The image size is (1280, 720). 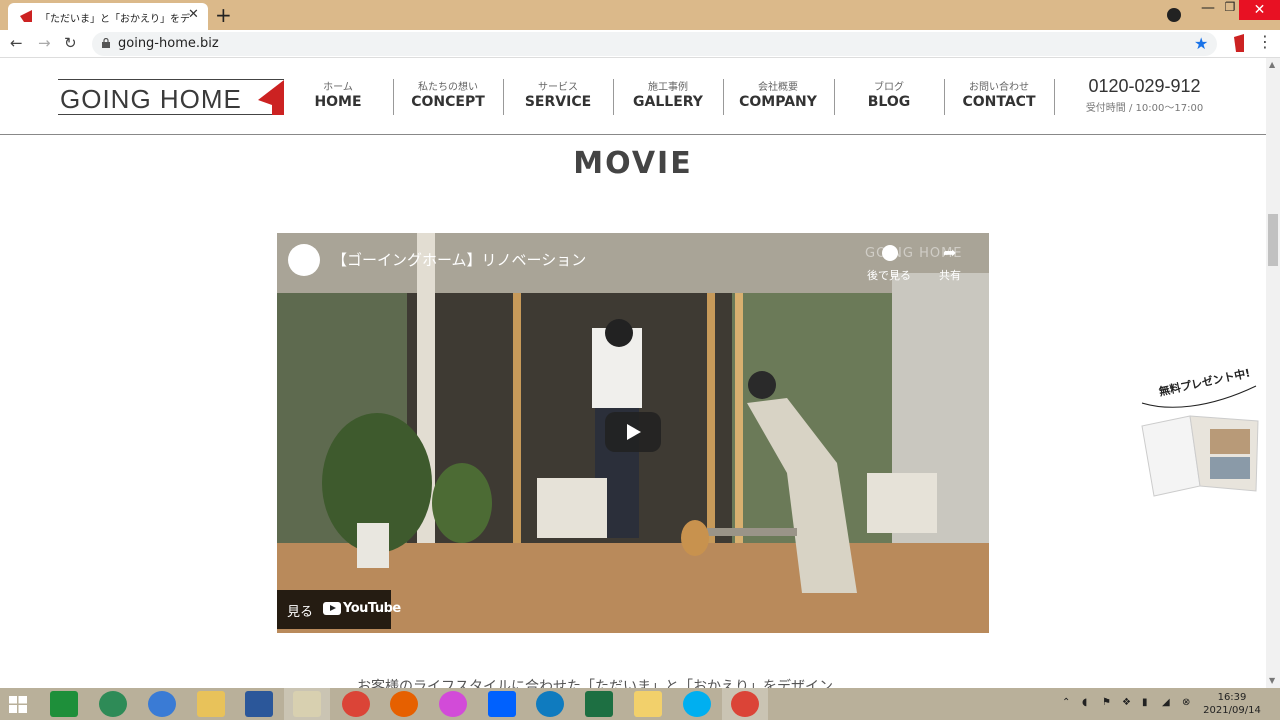 What do you see at coordinates (999, 87) in the screenshot?
I see `nav-contact-jp: お問い合わせ` at bounding box center [999, 87].